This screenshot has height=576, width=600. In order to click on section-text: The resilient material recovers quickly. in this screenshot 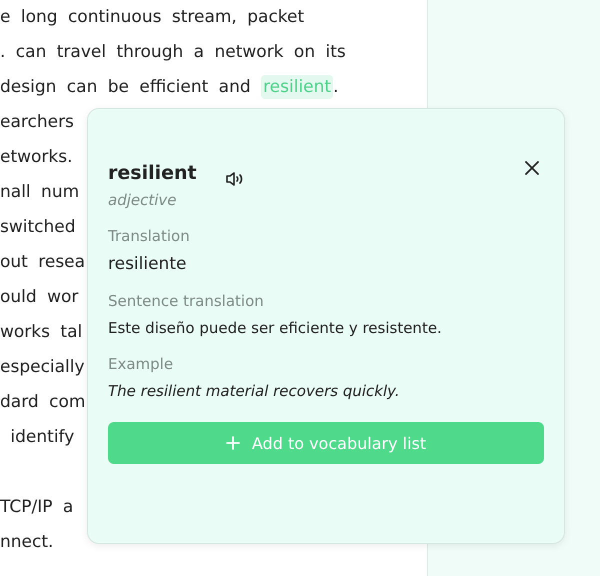, I will do `click(254, 391)`.